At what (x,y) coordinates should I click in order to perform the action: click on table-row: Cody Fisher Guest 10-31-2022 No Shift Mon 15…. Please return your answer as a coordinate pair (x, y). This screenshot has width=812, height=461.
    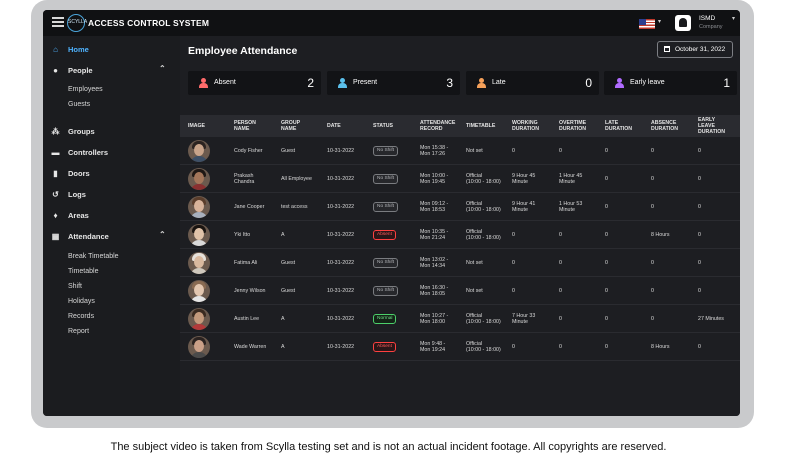
    Looking at the image, I should click on (460, 151).